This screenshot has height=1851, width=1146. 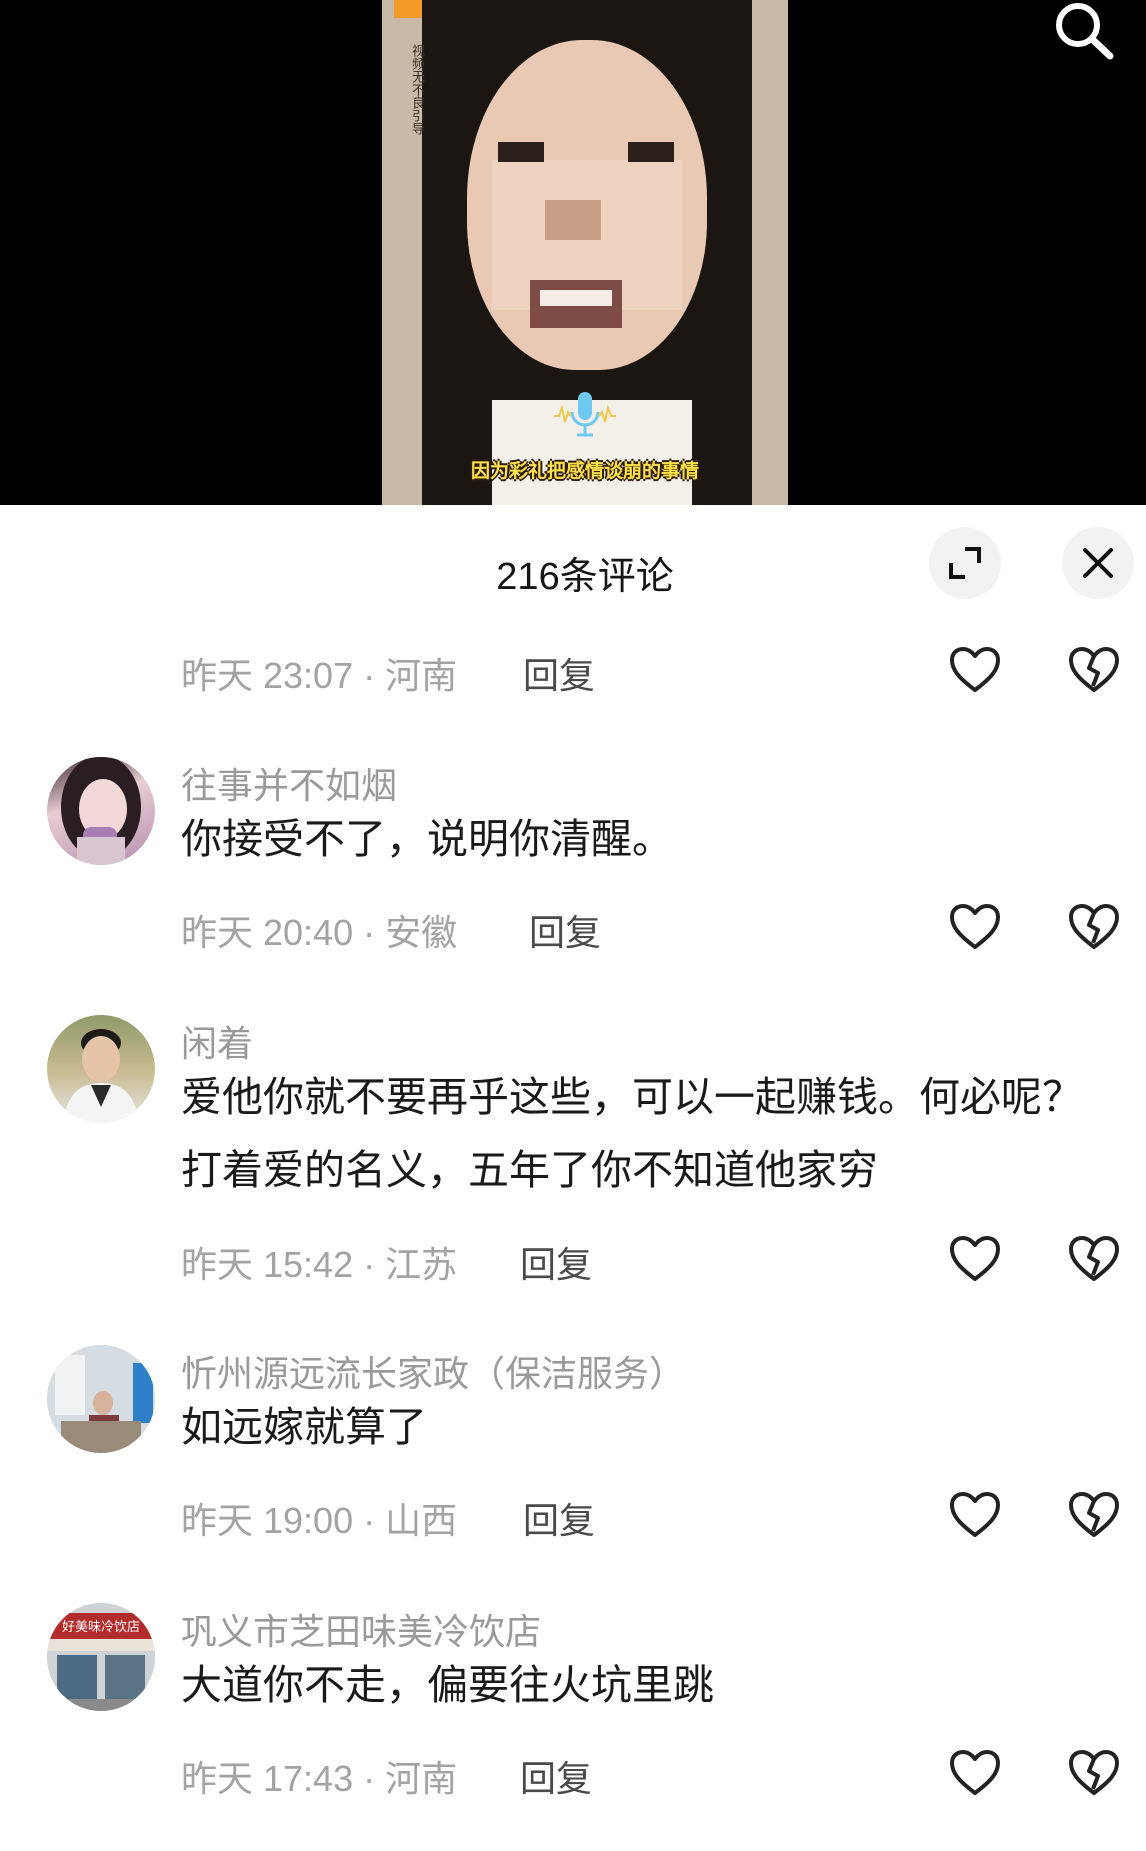 I want to click on microphone-icon, so click(x=585, y=414).